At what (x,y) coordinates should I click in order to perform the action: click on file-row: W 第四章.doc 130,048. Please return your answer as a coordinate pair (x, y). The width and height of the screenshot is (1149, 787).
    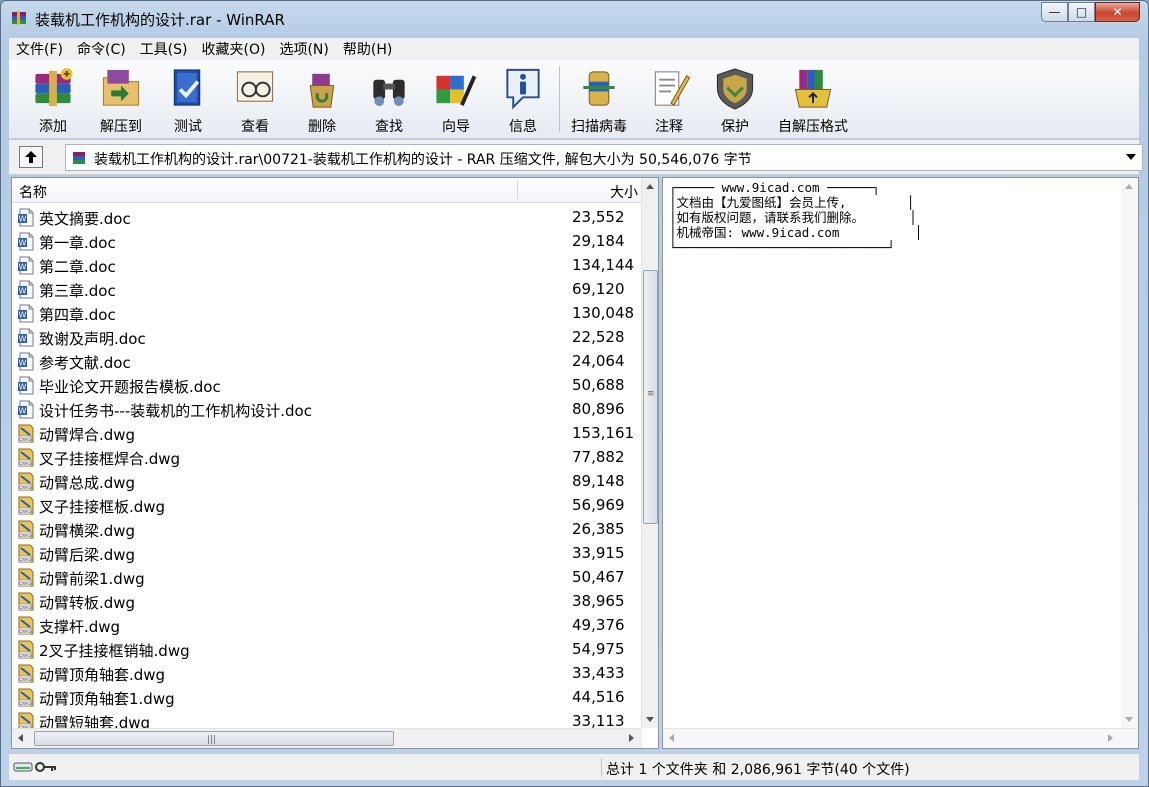
    Looking at the image, I should click on (327, 313).